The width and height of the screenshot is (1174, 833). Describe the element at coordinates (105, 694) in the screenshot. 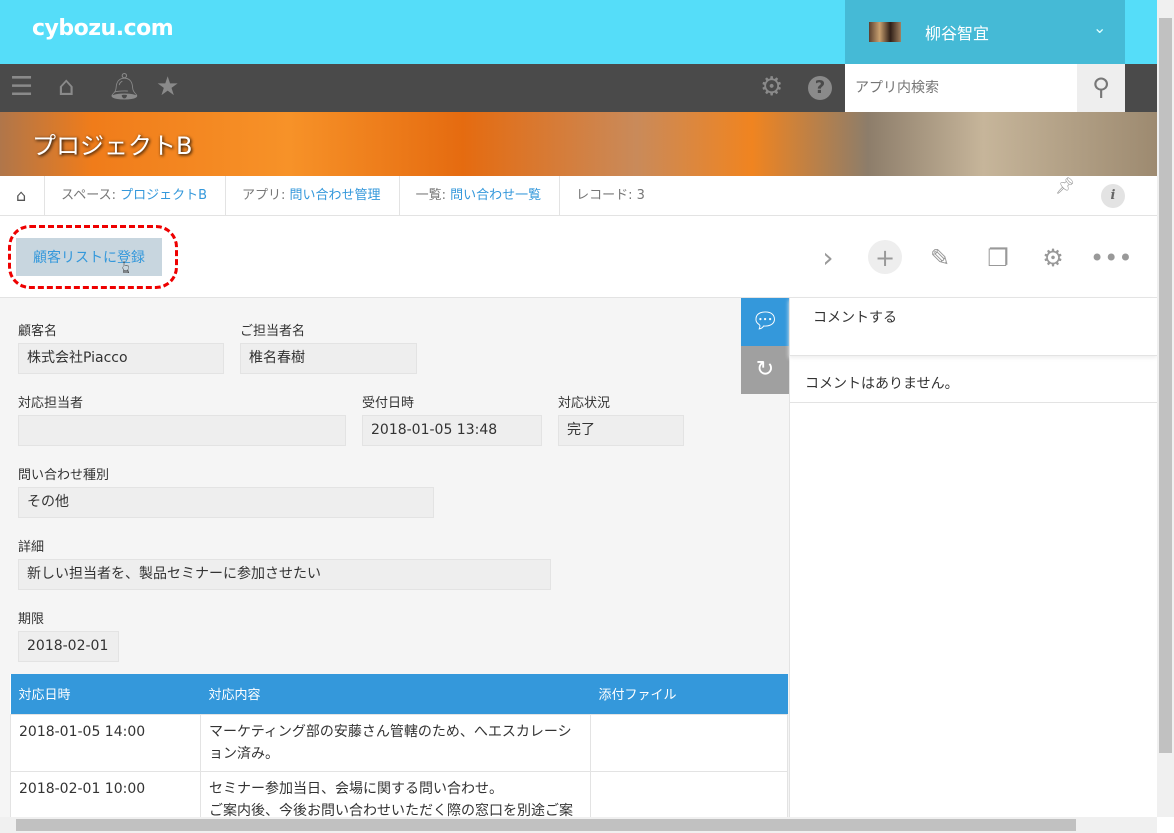

I see `col-date: 対応日時` at that location.